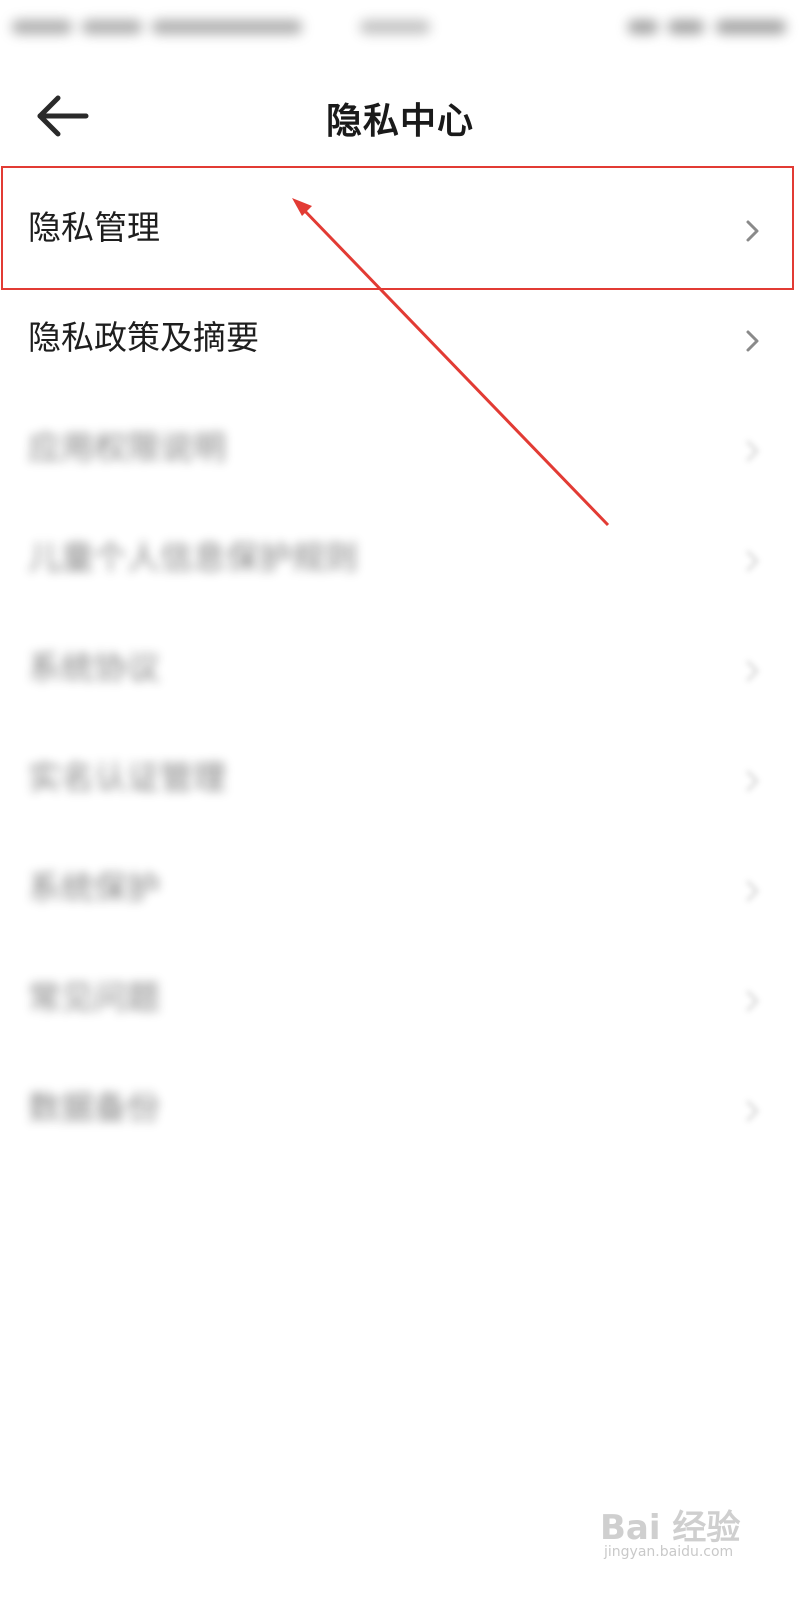 Image resolution: width=800 pixels, height=1600 pixels. I want to click on menu-item: 系统保护, so click(400, 881).